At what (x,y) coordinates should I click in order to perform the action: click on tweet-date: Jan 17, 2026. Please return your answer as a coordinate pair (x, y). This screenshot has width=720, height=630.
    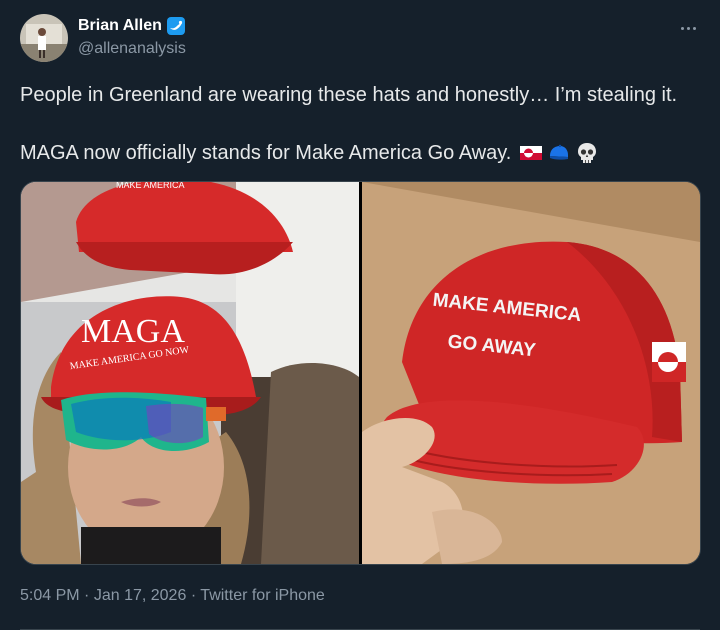
    Looking at the image, I should click on (140, 595).